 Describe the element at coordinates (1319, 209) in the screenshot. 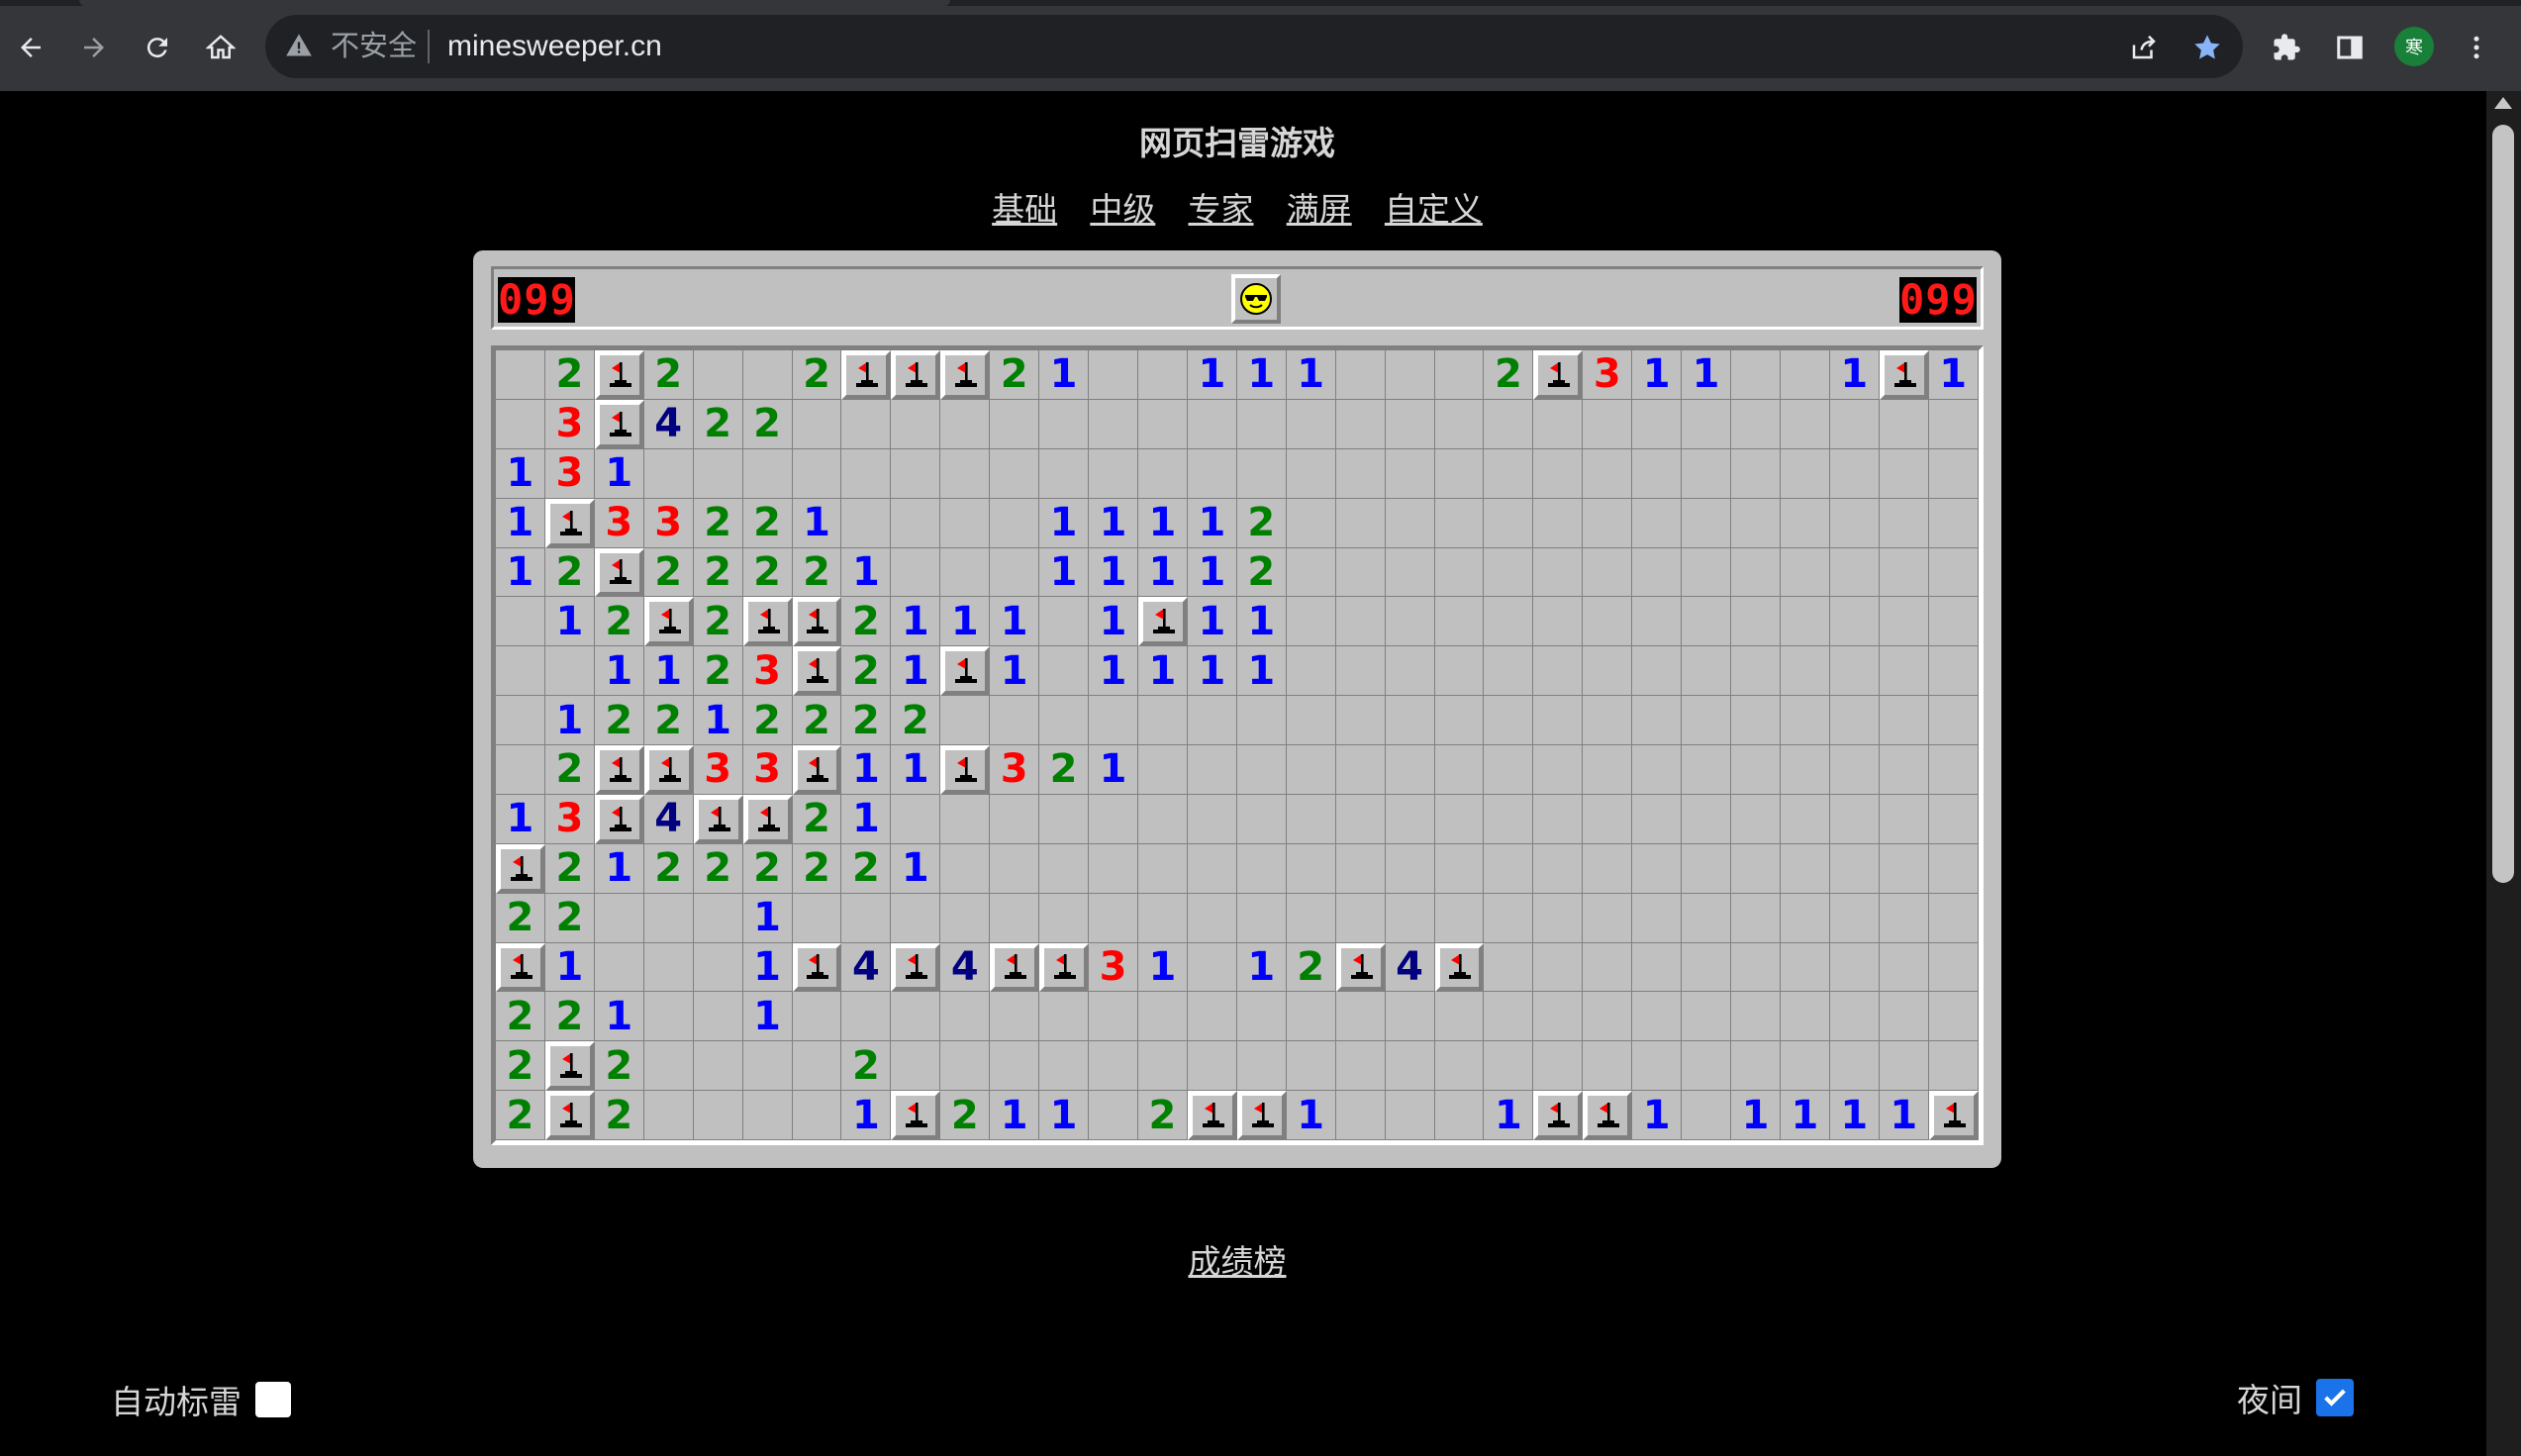

I see `level-link-fullscreen: 满屏` at that location.